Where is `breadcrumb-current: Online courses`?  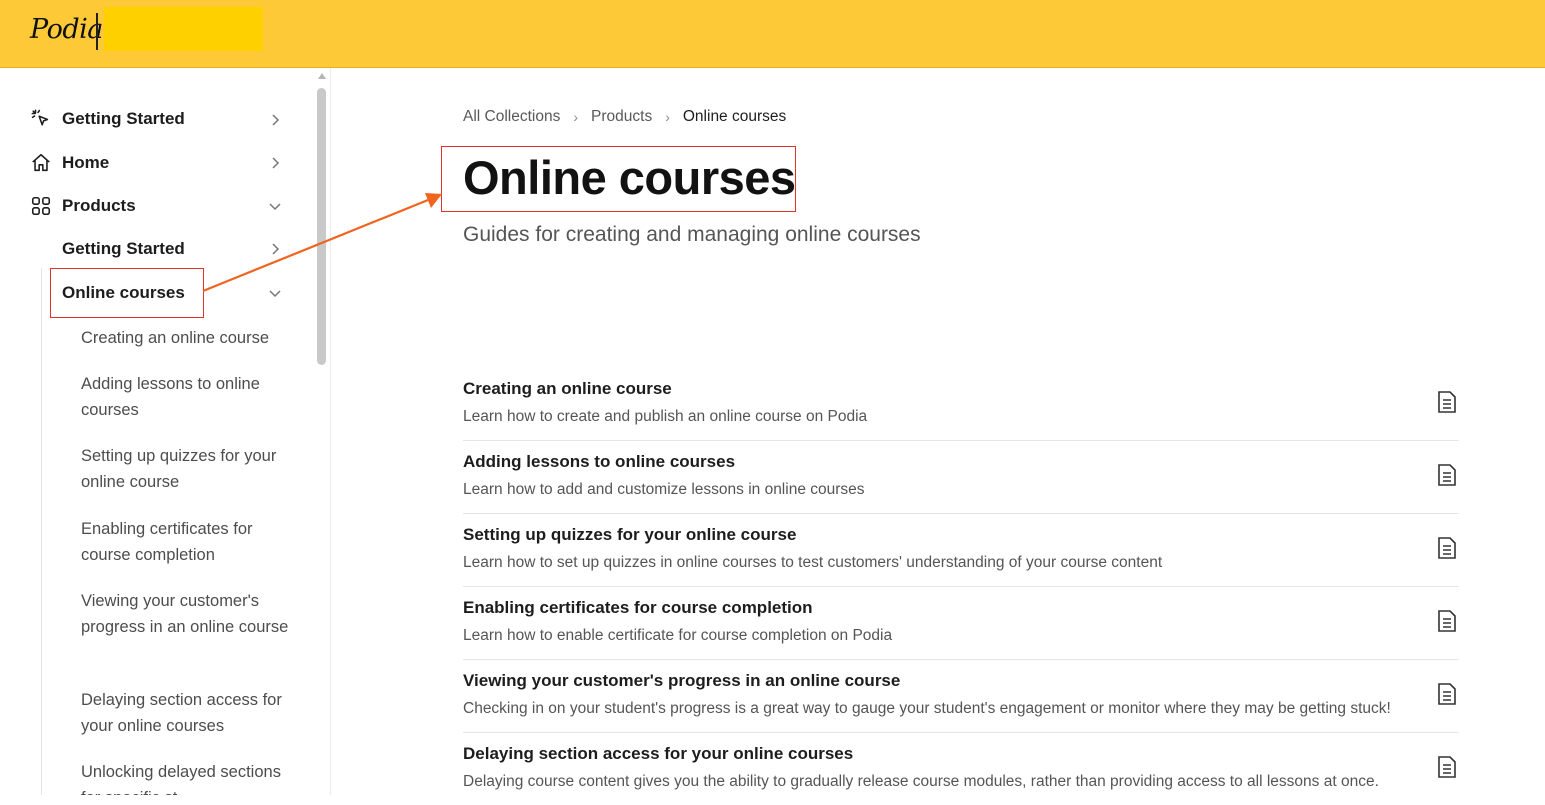
breadcrumb-current: Online courses is located at coordinates (734, 116).